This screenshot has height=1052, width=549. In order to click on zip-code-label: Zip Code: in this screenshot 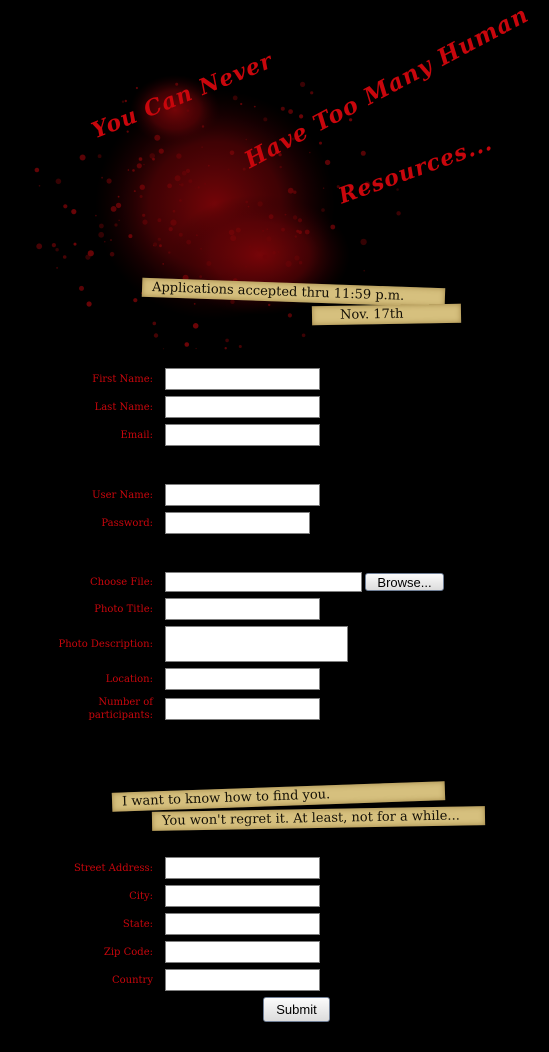, I will do `click(128, 952)`.